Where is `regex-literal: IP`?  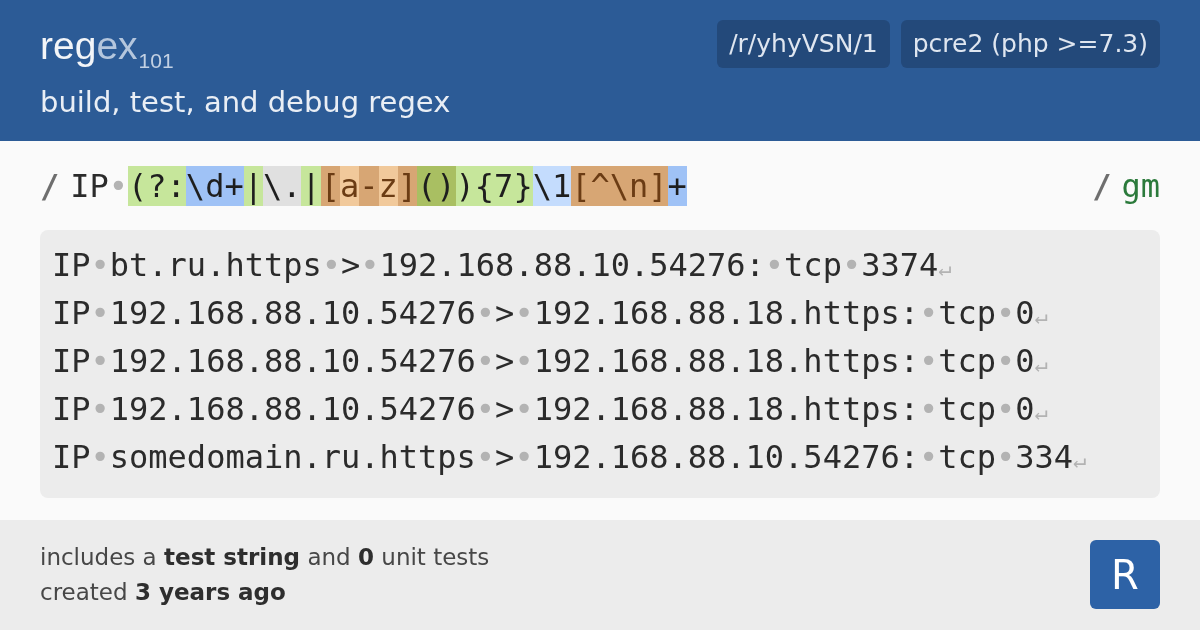 regex-literal: IP is located at coordinates (89, 185).